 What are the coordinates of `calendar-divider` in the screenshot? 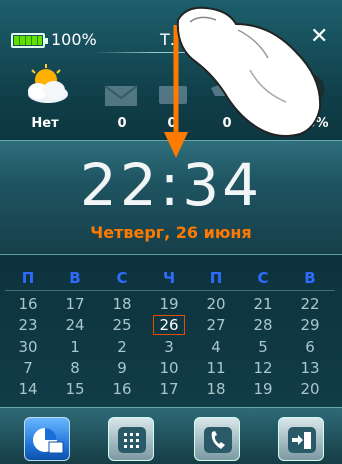 It's located at (170, 290).